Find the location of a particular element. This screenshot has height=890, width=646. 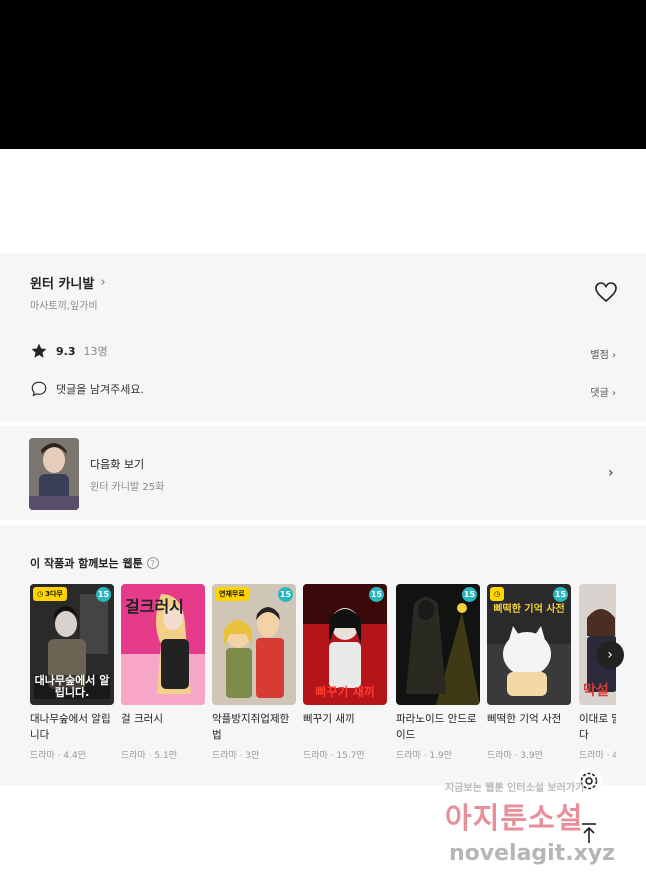

cover-title-art: 걸크러시 is located at coordinates (154, 606).